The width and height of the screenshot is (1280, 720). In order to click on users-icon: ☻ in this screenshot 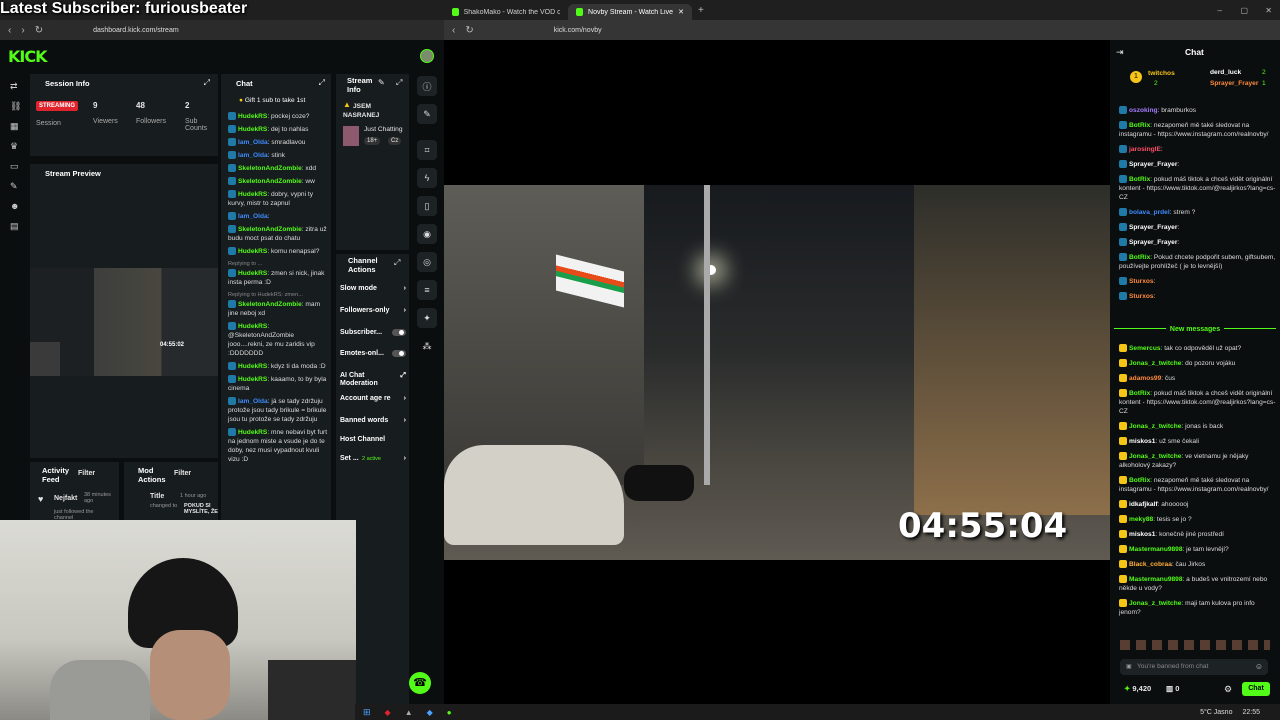, I will do `click(14, 206)`.